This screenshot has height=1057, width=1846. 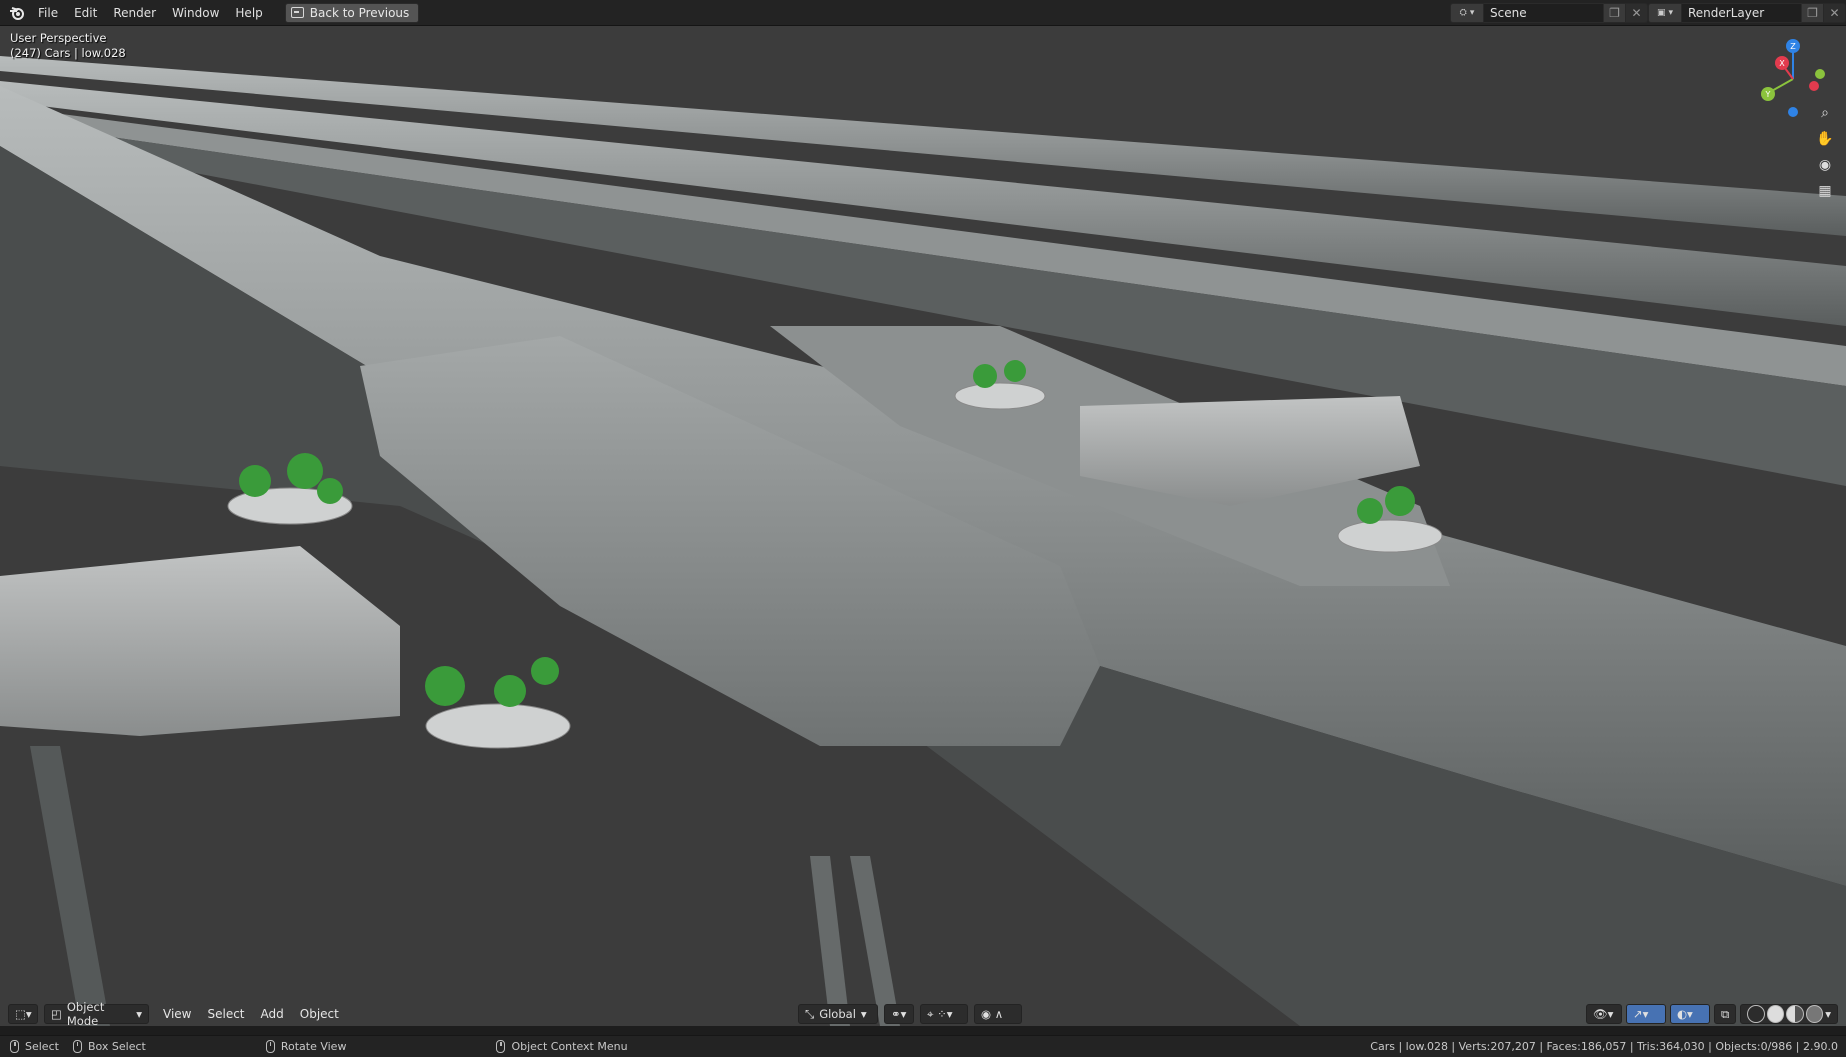 What do you see at coordinates (109, 1046) in the screenshot?
I see `status-box-select: Box Select` at bounding box center [109, 1046].